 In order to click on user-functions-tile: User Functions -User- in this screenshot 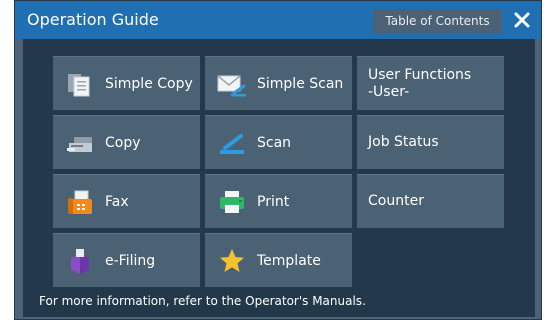, I will do `click(430, 83)`.